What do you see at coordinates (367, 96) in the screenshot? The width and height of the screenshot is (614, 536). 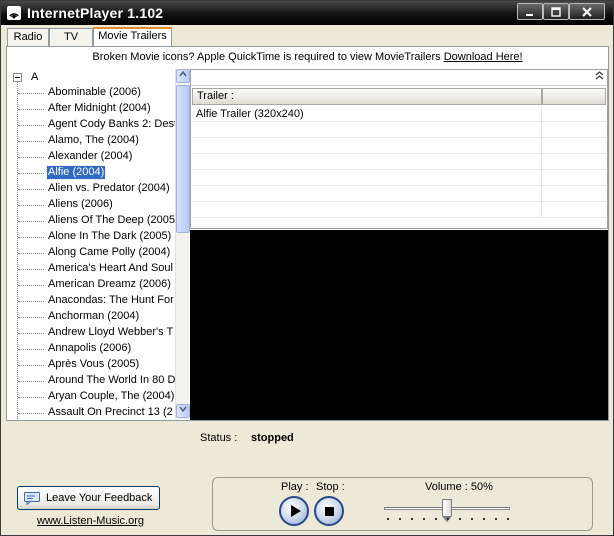 I see `column-header-trailer: Trailer :` at bounding box center [367, 96].